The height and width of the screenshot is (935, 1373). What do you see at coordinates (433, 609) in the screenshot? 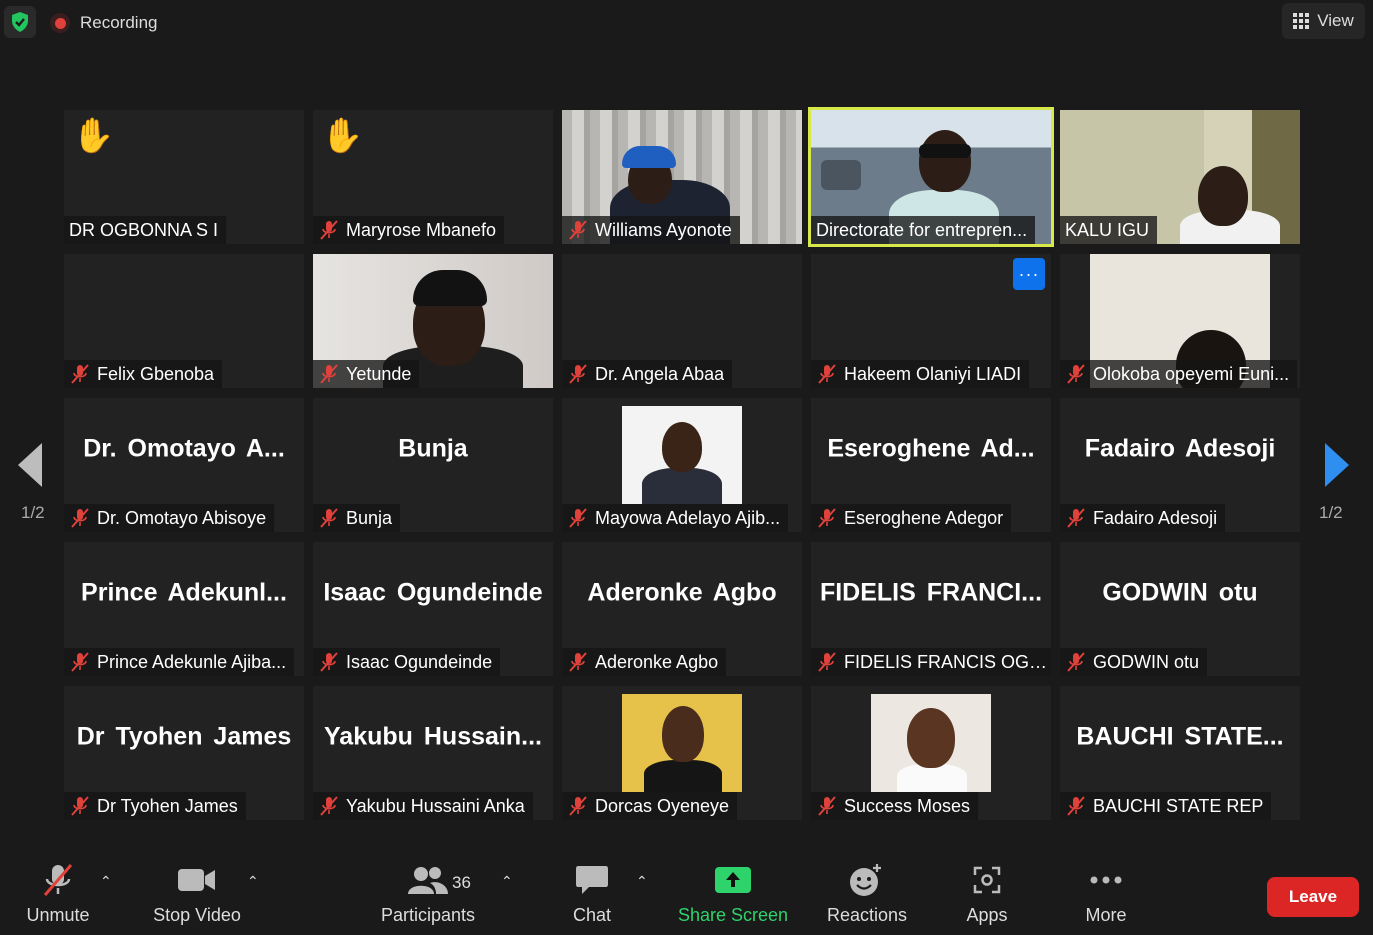
I see `participant-tile: Isaac Ogundeinde Isaac Ogundeinde` at bounding box center [433, 609].